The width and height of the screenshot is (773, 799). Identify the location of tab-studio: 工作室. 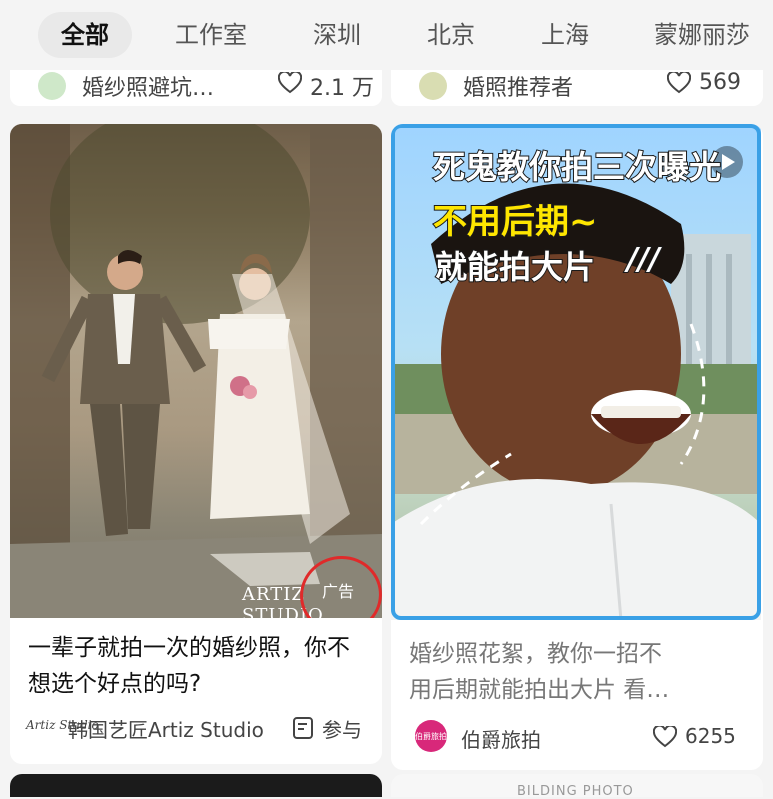
(211, 35).